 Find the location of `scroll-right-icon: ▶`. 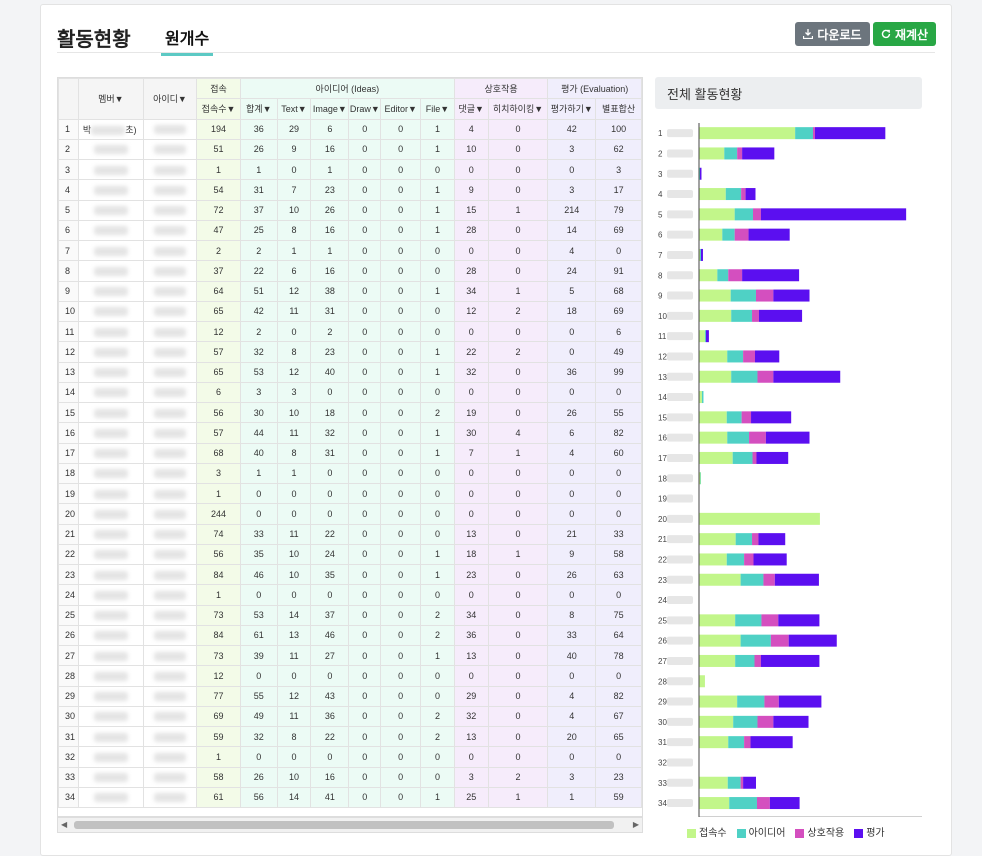

scroll-right-icon: ▶ is located at coordinates (636, 824).